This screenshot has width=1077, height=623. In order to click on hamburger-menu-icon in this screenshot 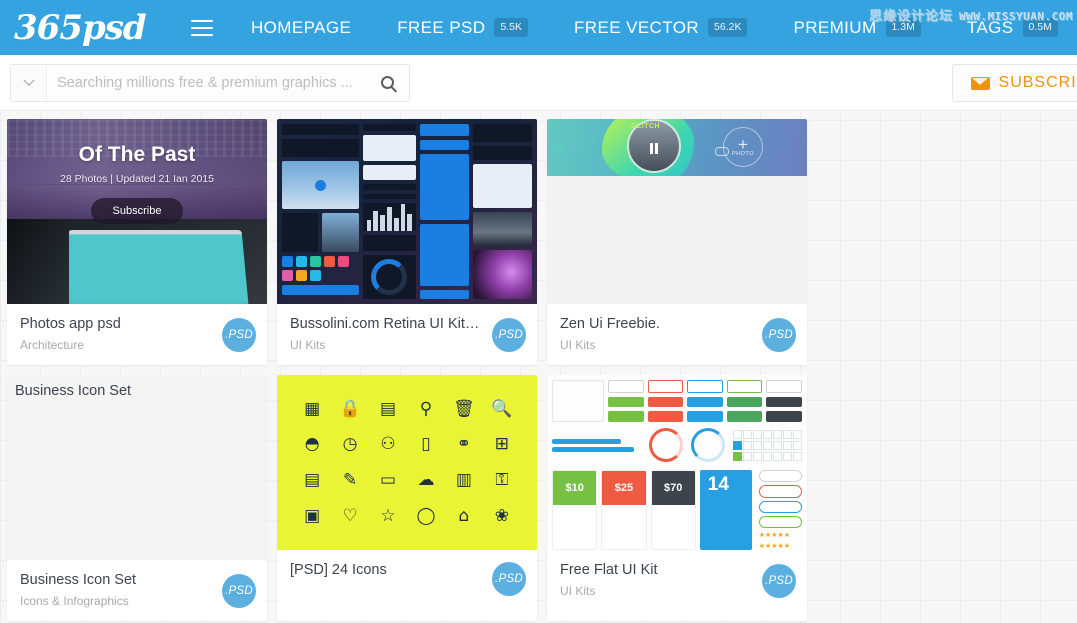, I will do `click(202, 27)`.